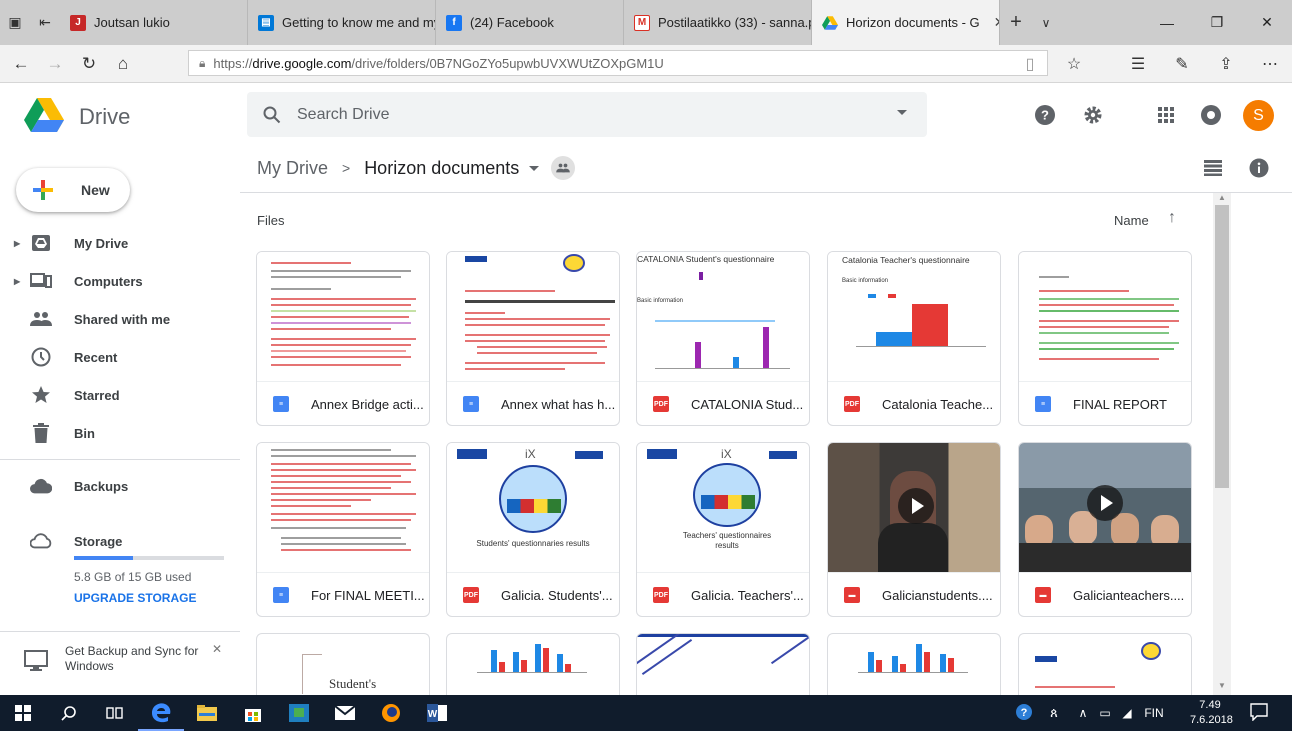  Describe the element at coordinates (706, 259) in the screenshot. I see `thumb-title: CATALONIA Student's questionnaire` at that location.